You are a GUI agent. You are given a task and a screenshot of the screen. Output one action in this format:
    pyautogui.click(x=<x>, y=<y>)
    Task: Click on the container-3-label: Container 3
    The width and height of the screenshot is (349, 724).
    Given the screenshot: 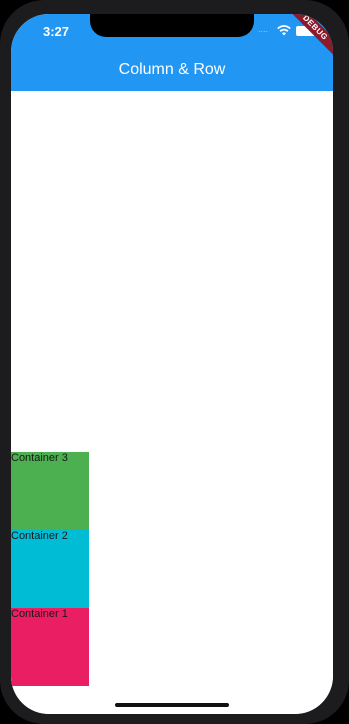 What is the action you would take?
    pyautogui.click(x=39, y=458)
    